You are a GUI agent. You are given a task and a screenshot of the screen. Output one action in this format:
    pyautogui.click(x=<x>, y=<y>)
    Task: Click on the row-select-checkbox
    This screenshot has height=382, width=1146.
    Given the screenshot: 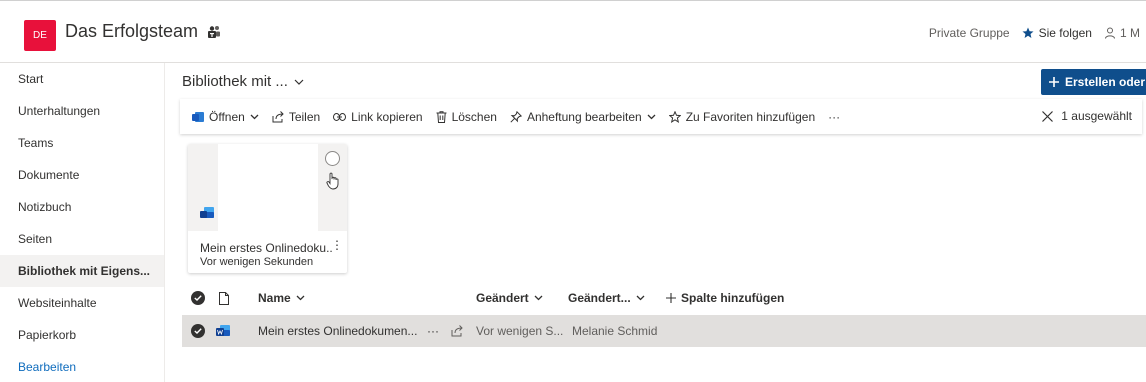 What is the action you would take?
    pyautogui.click(x=198, y=331)
    